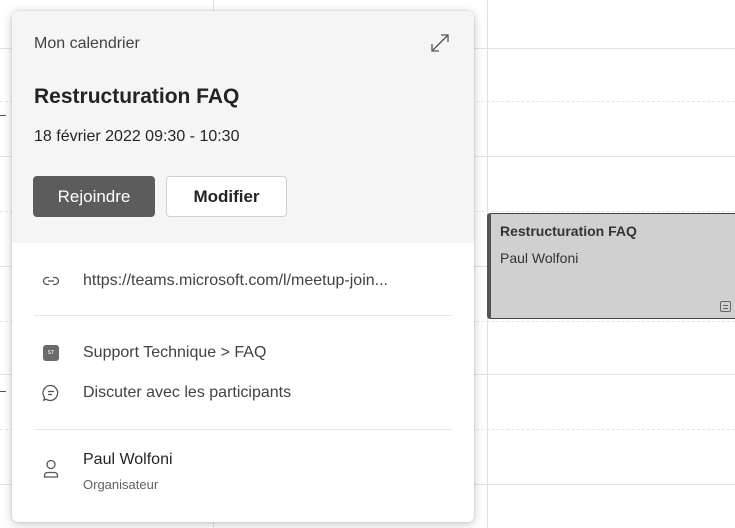 The height and width of the screenshot is (528, 735). Describe the element at coordinates (725, 306) in the screenshot. I see `notes-icon` at that location.